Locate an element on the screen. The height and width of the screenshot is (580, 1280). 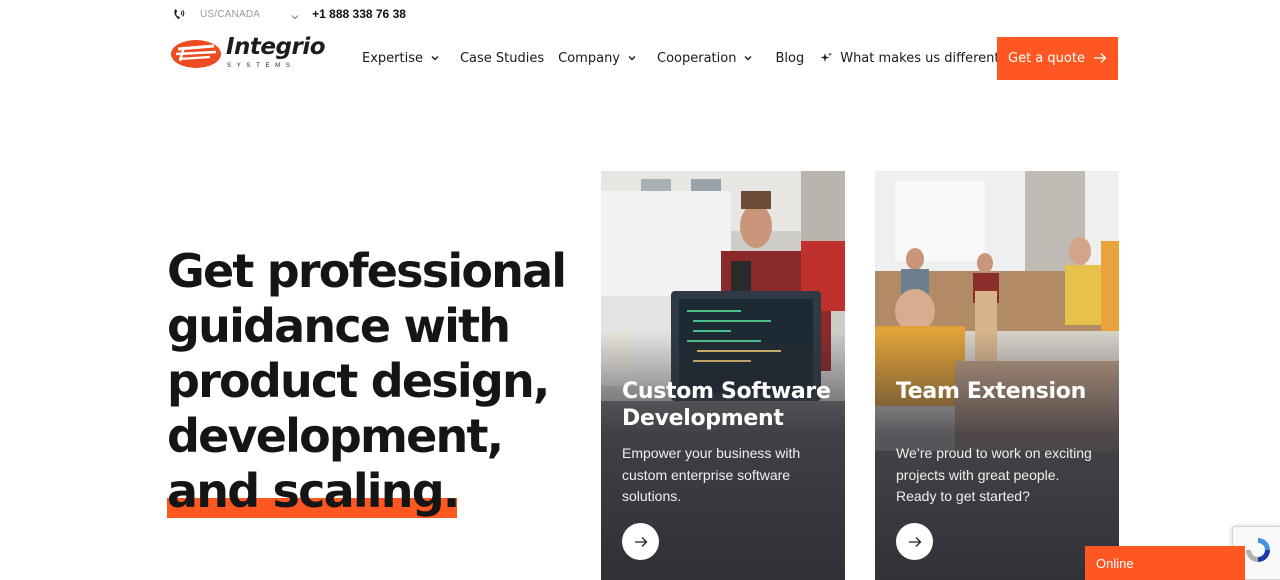
phone-number-link: +1 888 338 76 38 is located at coordinates (359, 14).